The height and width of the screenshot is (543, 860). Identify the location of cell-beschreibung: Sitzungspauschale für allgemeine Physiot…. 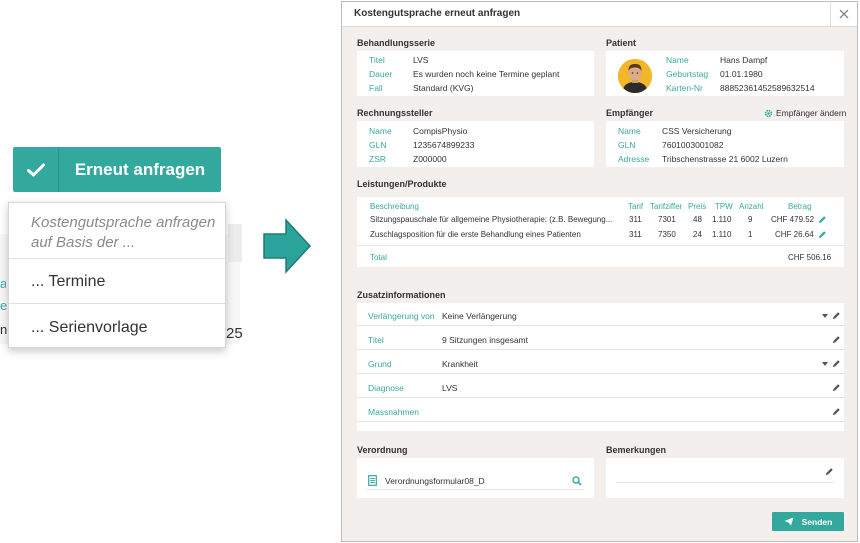
(491, 219).